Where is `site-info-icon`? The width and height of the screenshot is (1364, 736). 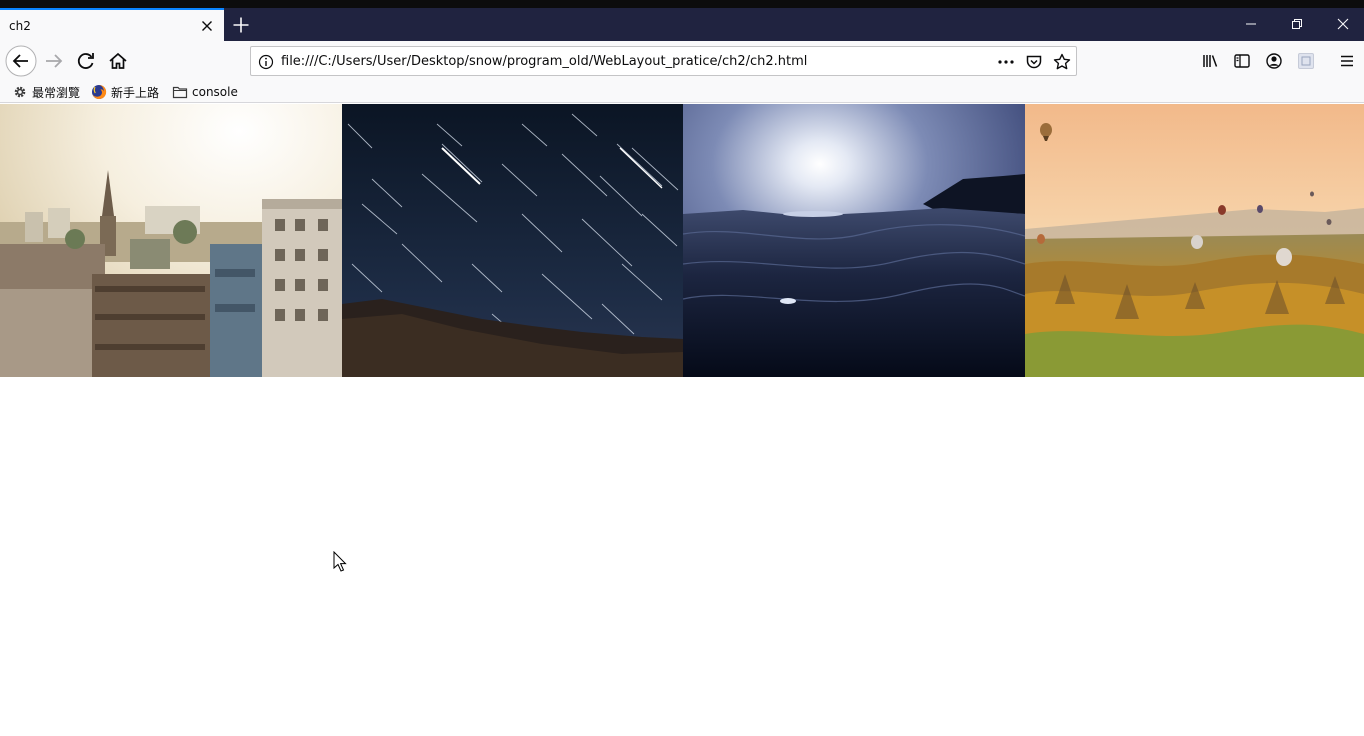 site-info-icon is located at coordinates (266, 62).